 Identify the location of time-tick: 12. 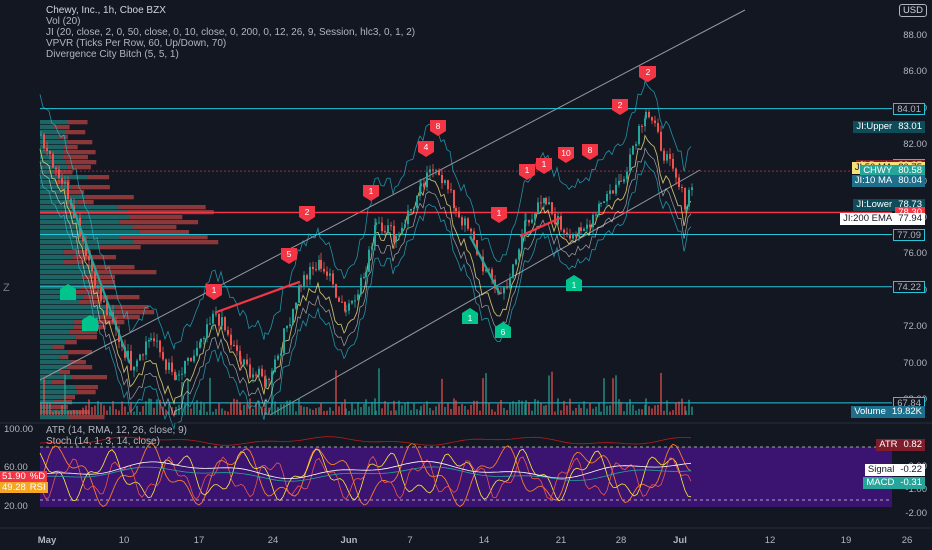
(770, 540).